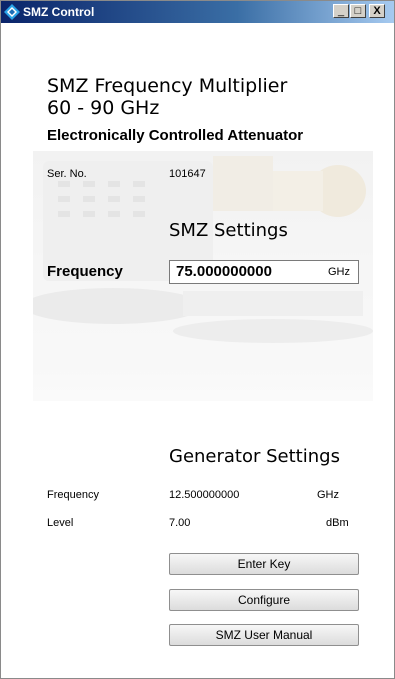 This screenshot has height=679, width=395. Describe the element at coordinates (59, 12) in the screenshot. I see `window-title: SMZ Control` at that location.